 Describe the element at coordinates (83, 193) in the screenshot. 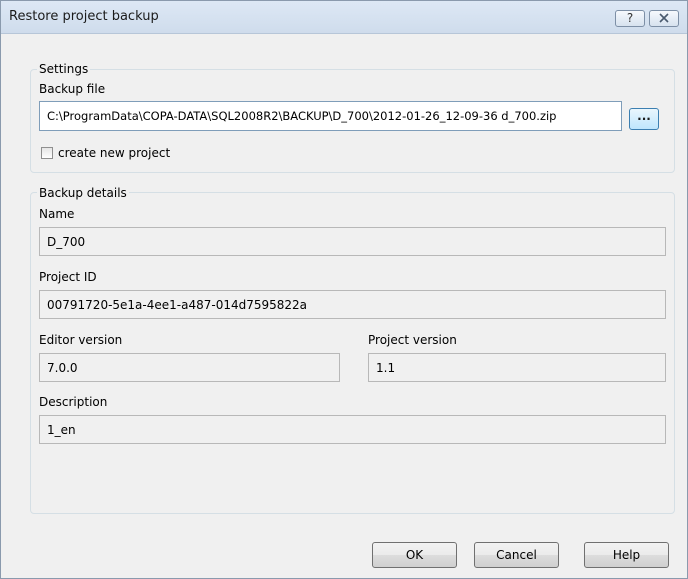

I see `backup-details-group-label: Backup details` at that location.